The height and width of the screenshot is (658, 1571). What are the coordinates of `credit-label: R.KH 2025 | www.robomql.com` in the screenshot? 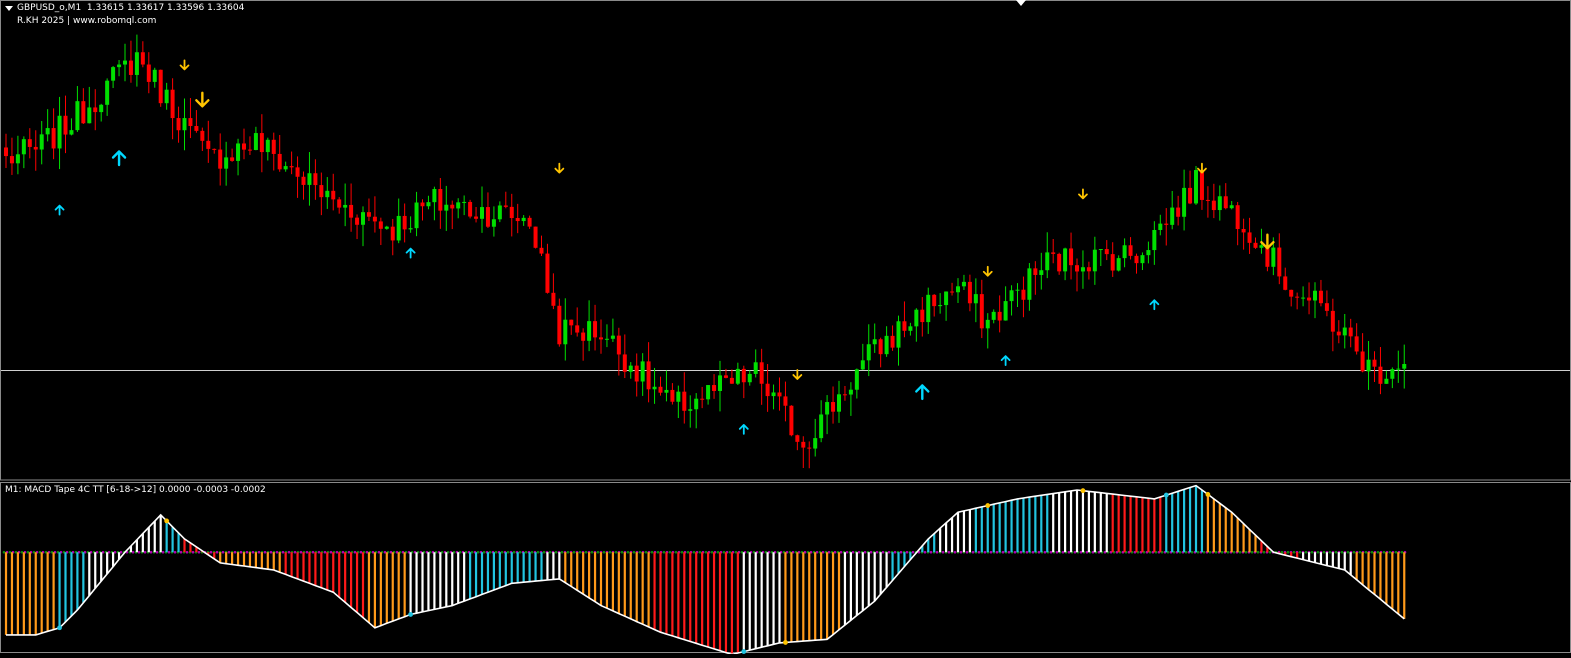 It's located at (87, 21).